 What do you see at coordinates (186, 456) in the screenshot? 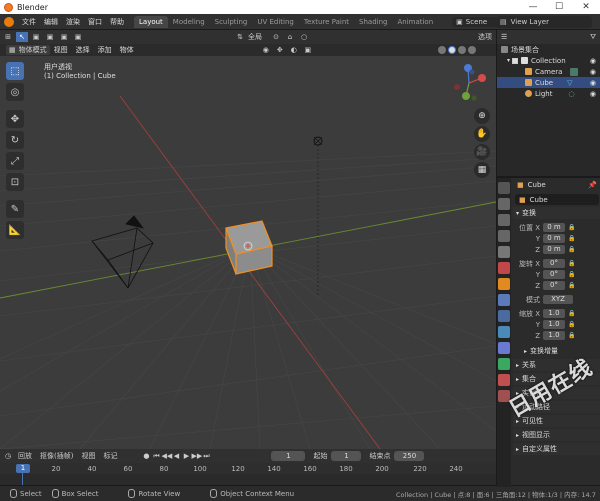
I see `play-icon: ▶` at bounding box center [186, 456].